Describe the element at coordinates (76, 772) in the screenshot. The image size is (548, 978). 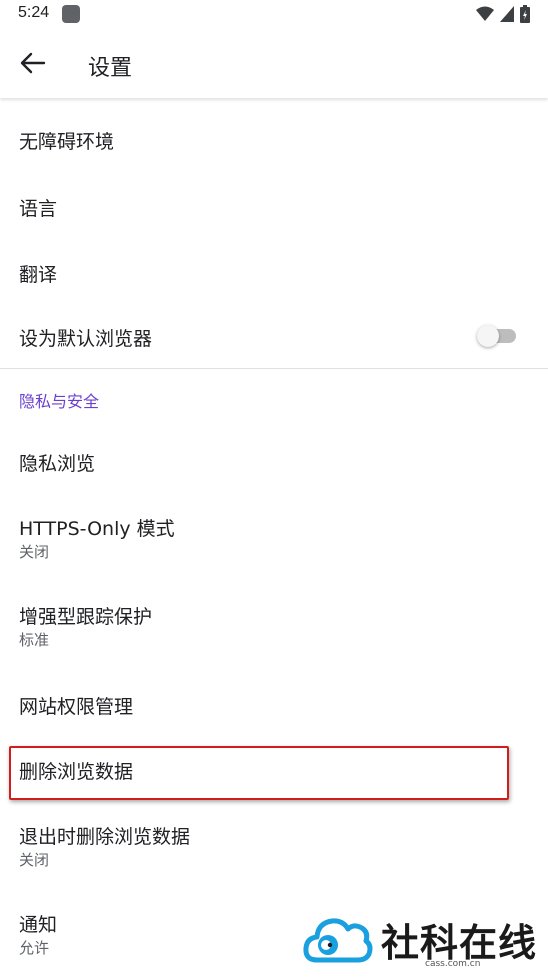
I see `settings-item-title: 删除浏览数据` at that location.